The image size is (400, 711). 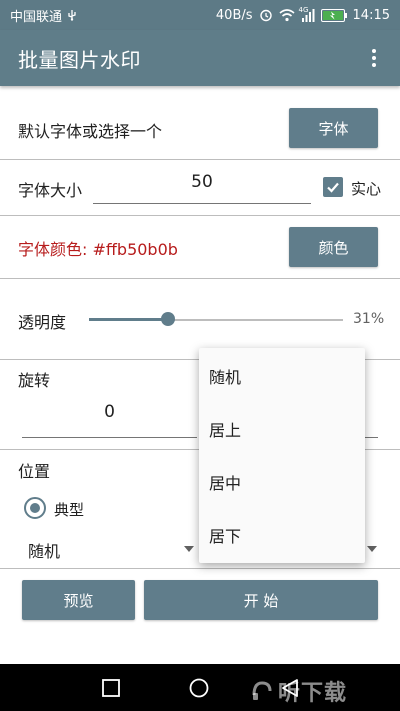 What do you see at coordinates (369, 319) in the screenshot?
I see `opacity-value: 31%` at bounding box center [369, 319].